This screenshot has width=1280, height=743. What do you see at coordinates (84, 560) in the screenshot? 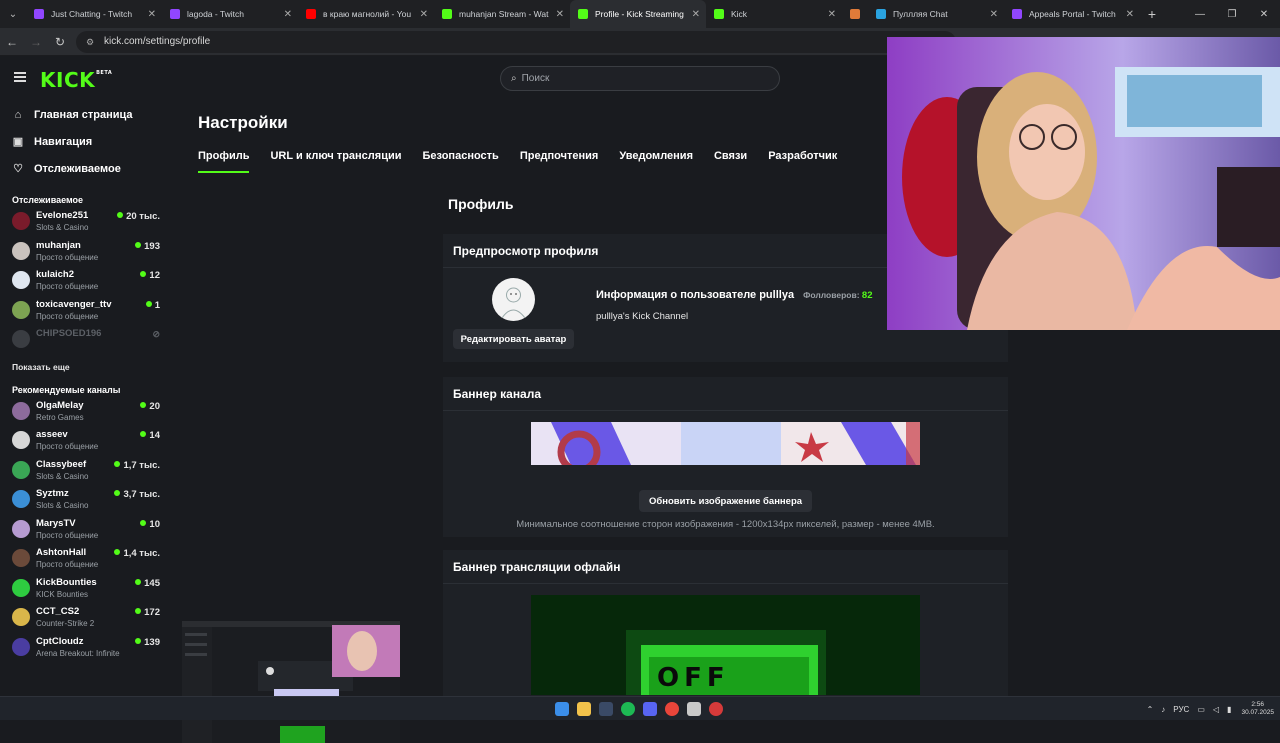
I see `channel-item: AshtonHall Просто общение 1,4 тыс.` at bounding box center [84, 560].